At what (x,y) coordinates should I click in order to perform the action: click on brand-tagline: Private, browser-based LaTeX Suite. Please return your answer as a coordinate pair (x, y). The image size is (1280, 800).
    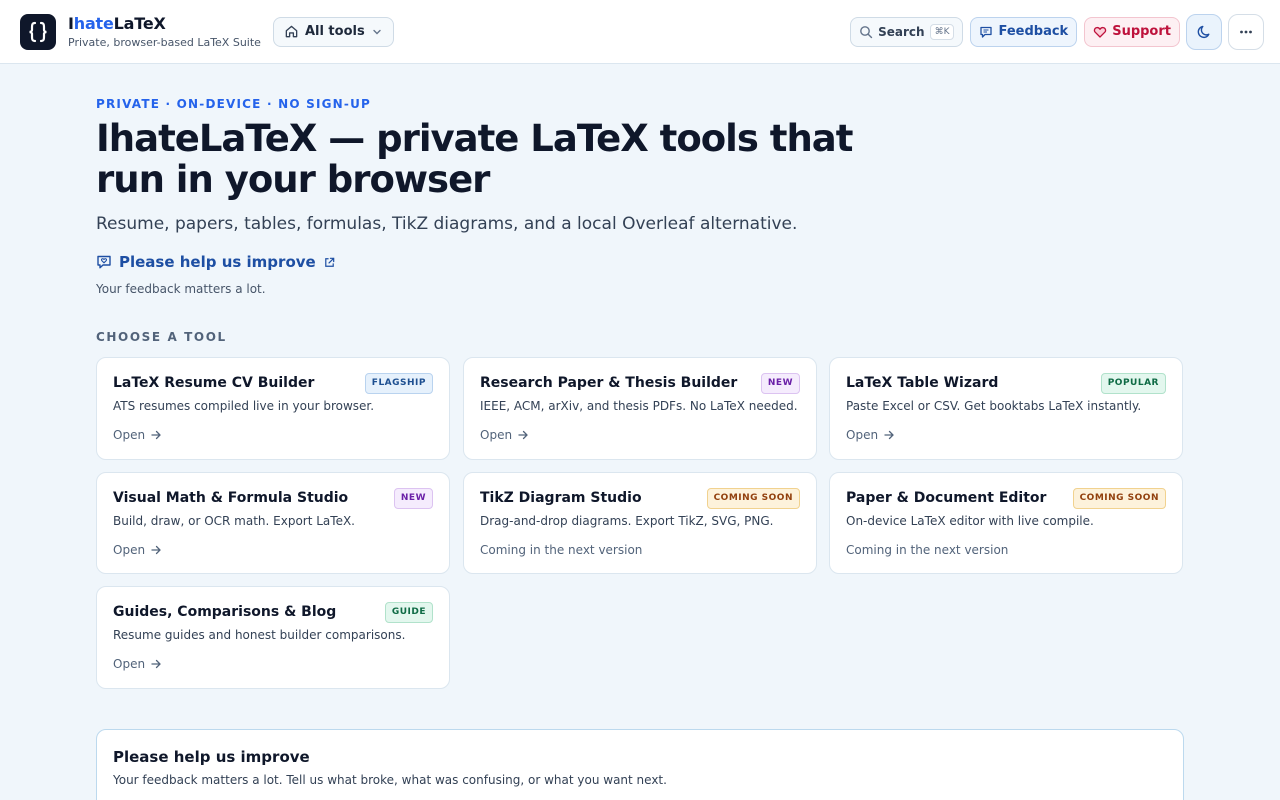
    Looking at the image, I should click on (164, 42).